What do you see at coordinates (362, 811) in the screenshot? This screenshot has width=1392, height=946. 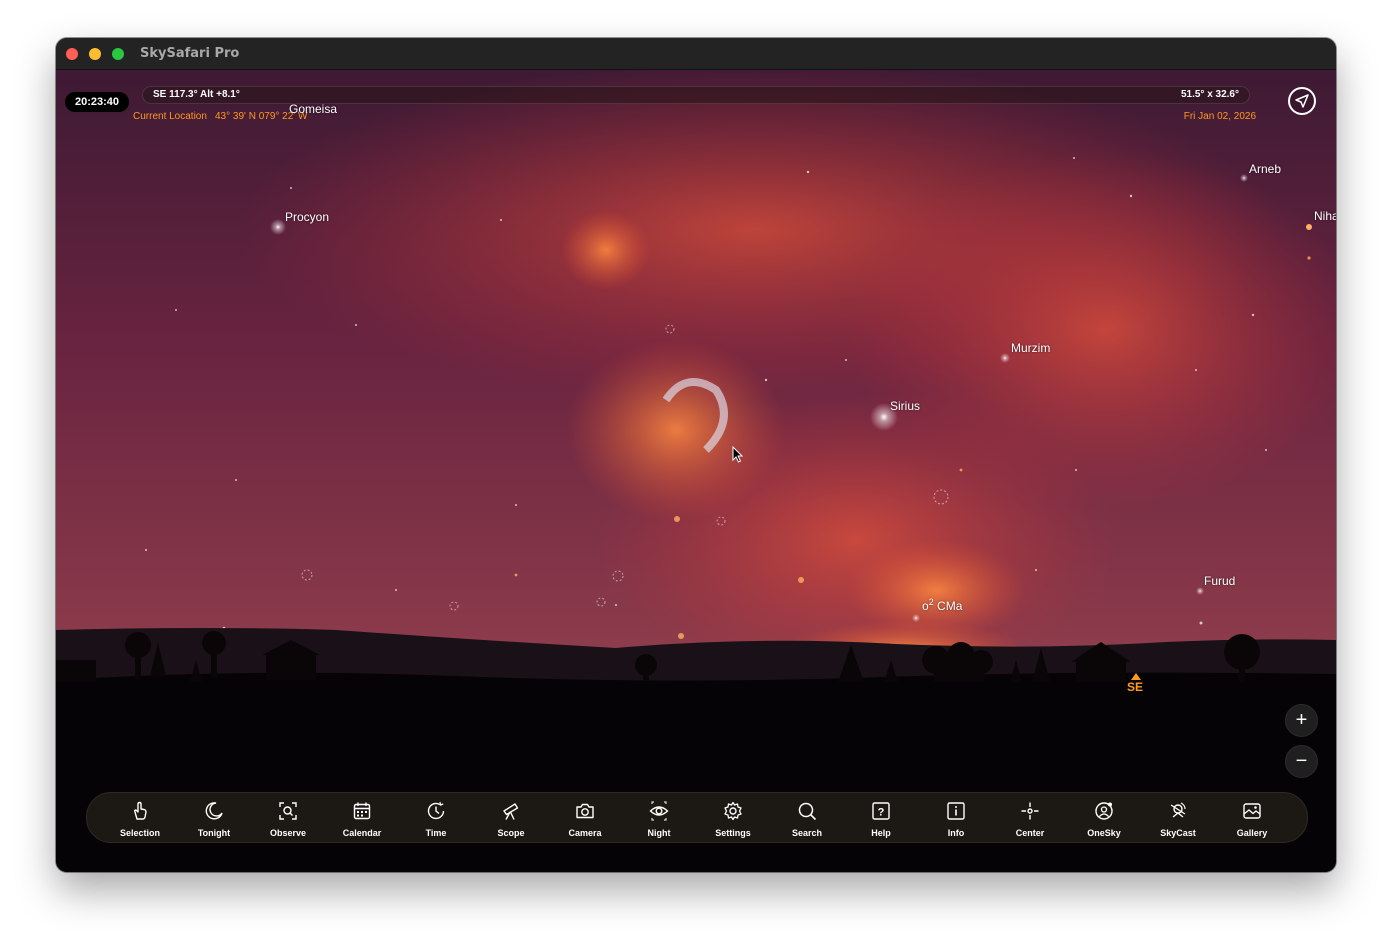 I see `calendar-icon` at bounding box center [362, 811].